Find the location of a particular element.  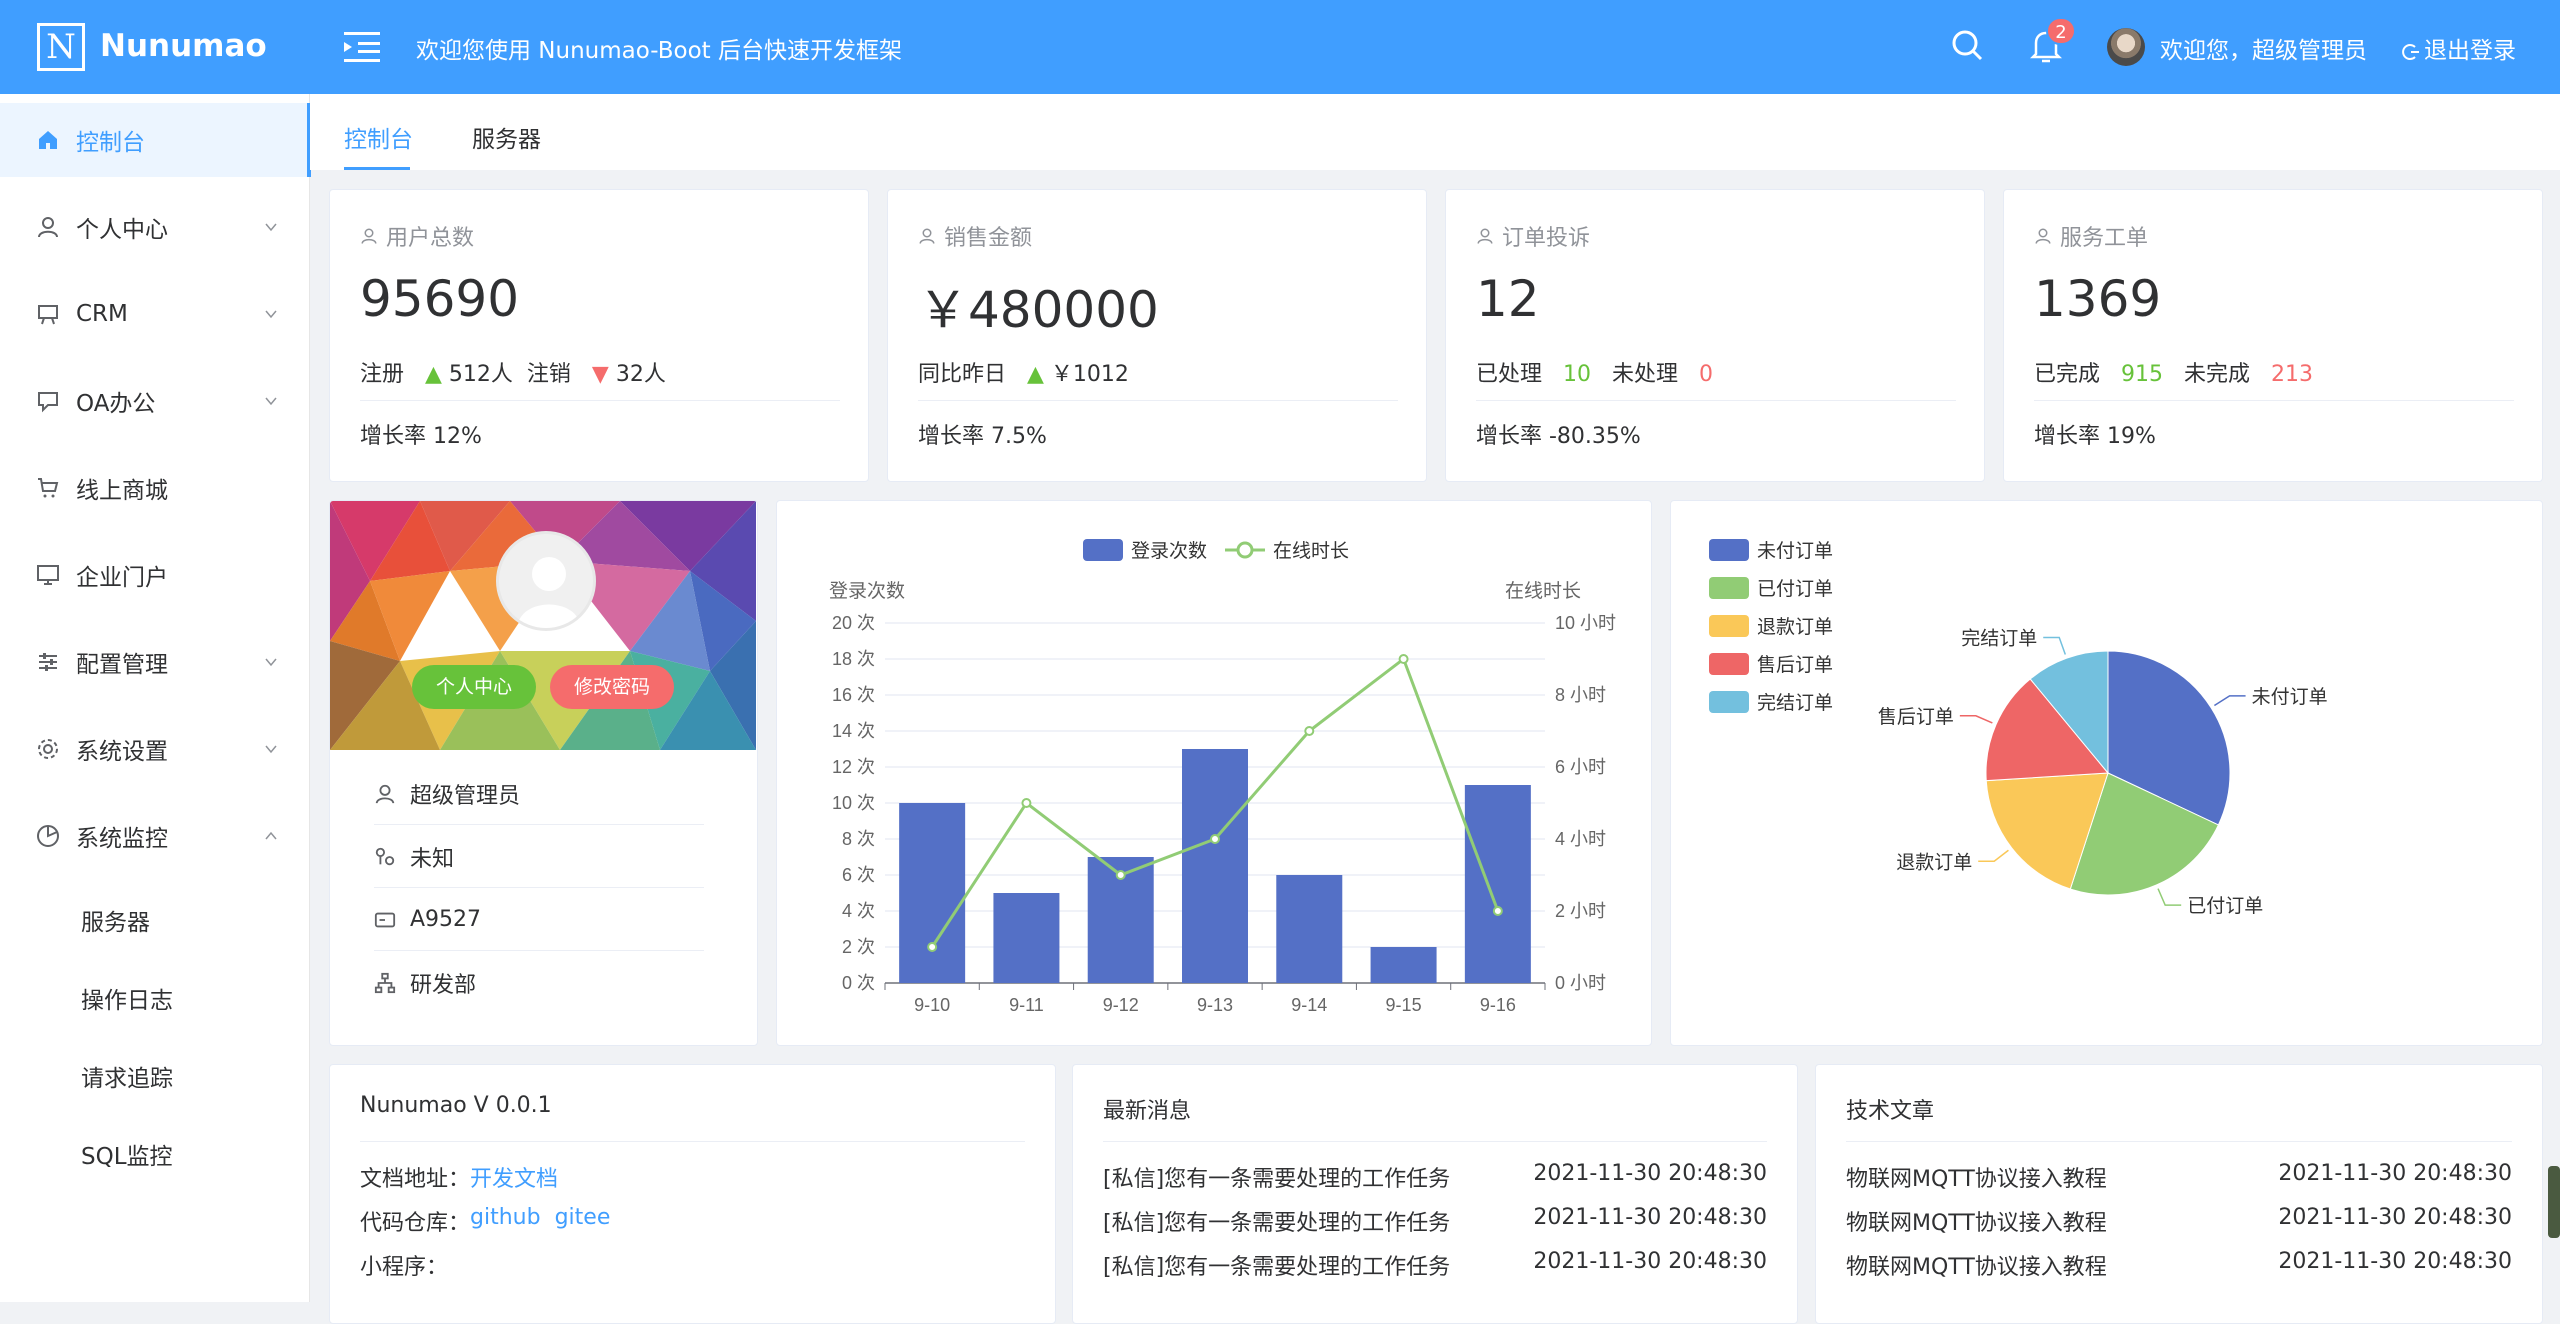

gitee-link: gitee is located at coordinates (583, 1221).